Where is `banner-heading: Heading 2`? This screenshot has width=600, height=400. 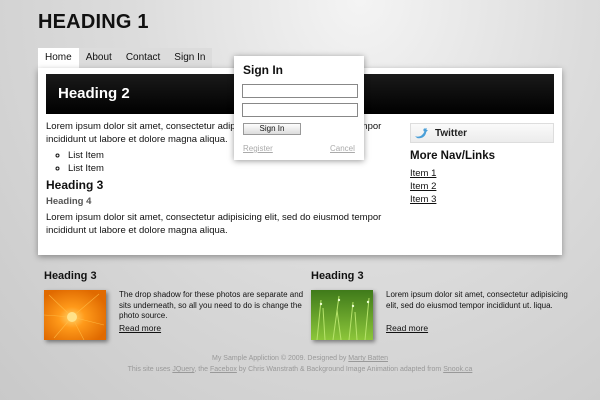
banner-heading: Heading 2 is located at coordinates (94, 93).